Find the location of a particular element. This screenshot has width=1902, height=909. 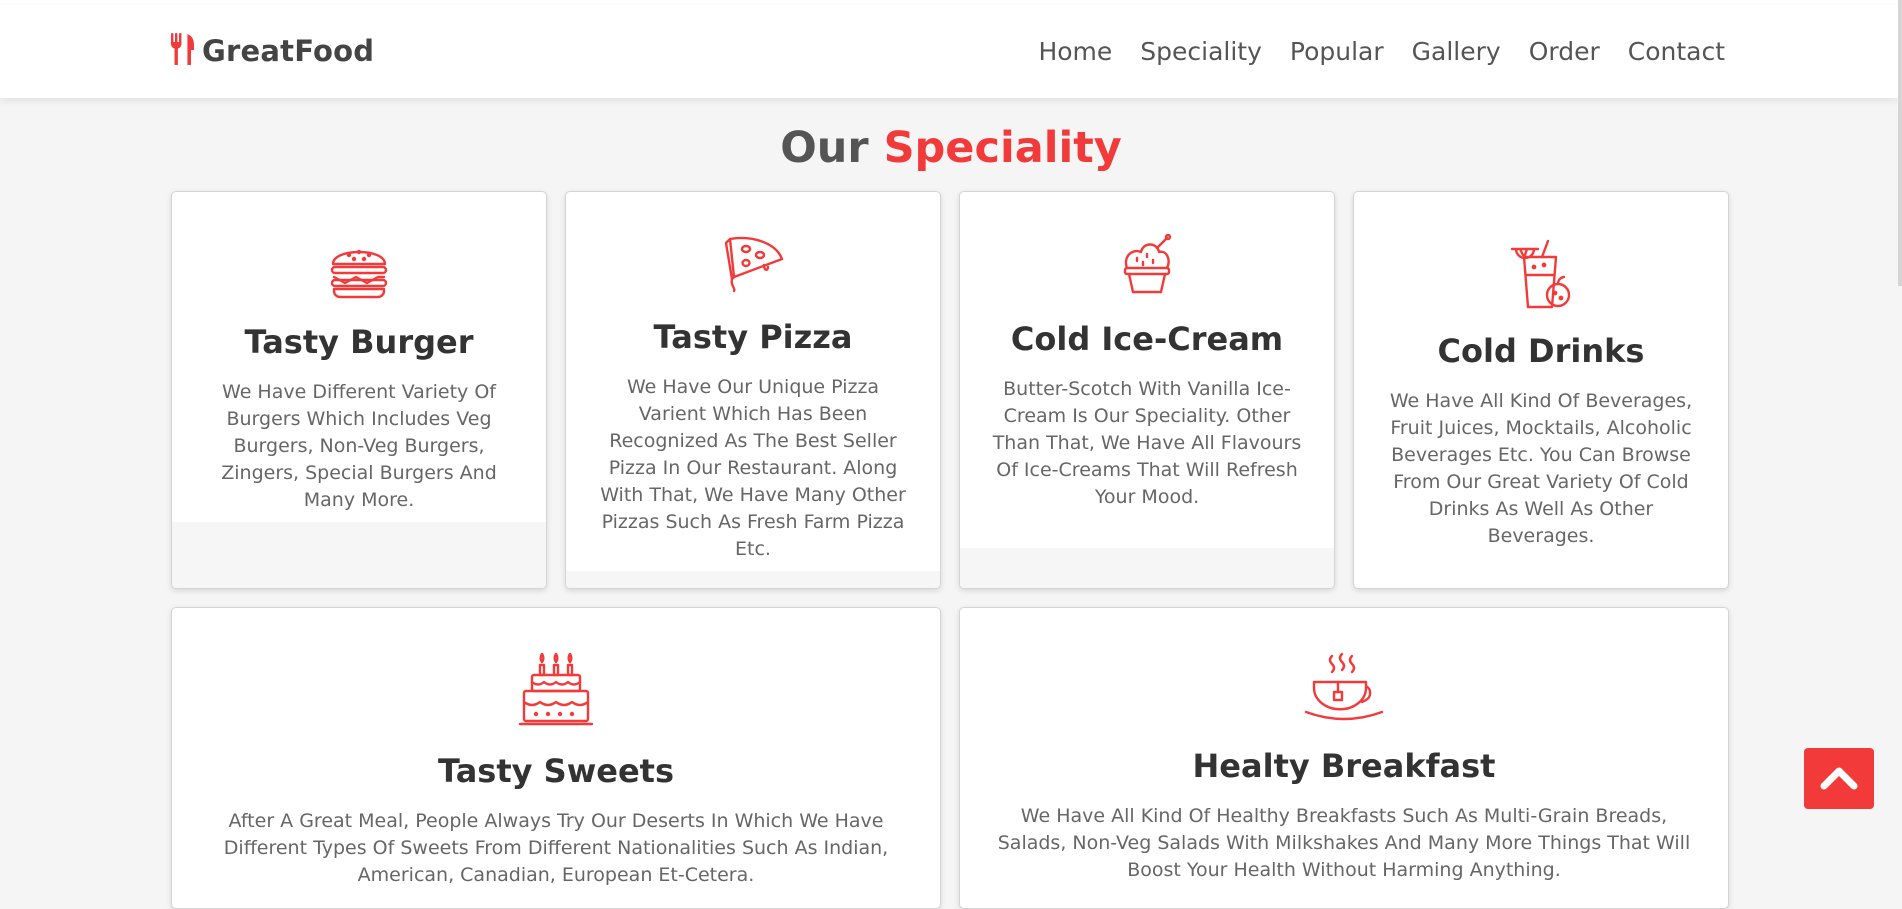

section-title-prefix: Our is located at coordinates (824, 148).